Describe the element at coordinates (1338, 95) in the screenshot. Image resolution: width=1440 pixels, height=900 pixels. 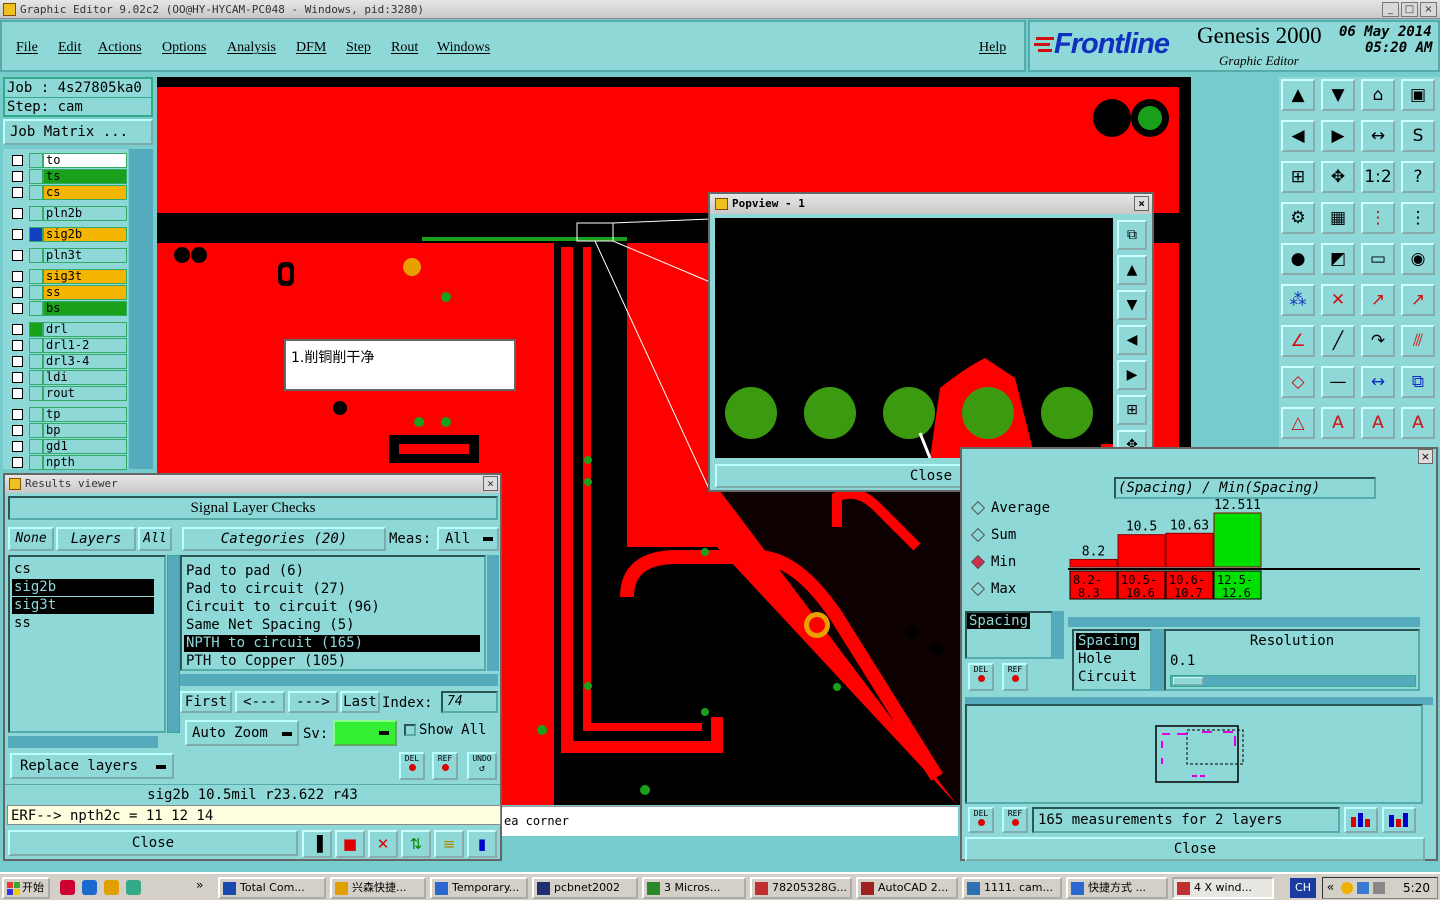
I see `tool-button: ▼` at that location.